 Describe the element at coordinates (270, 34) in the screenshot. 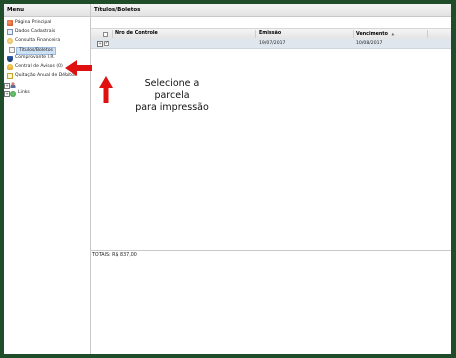

I see `column-header-emissao: Emissão` at that location.